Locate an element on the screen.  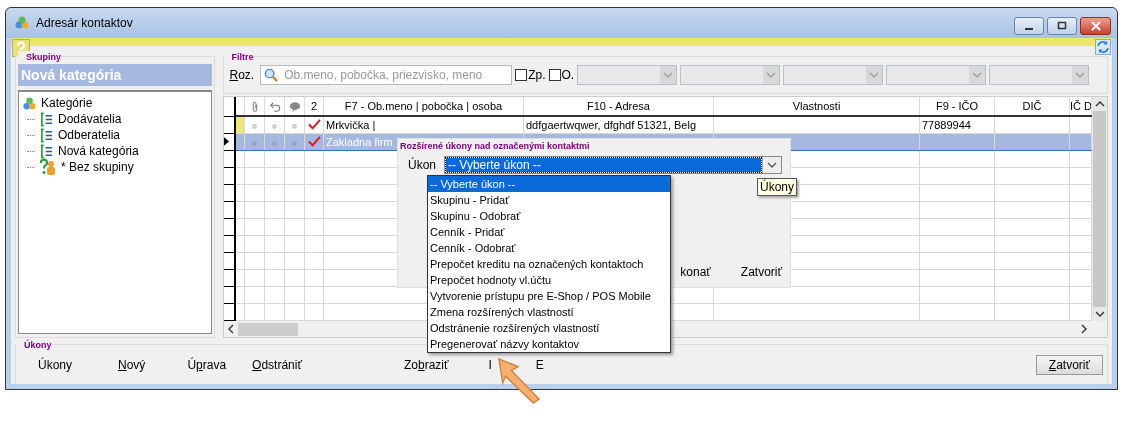
dropdown-option: Zmena rozšírených vlastností is located at coordinates (549, 312).